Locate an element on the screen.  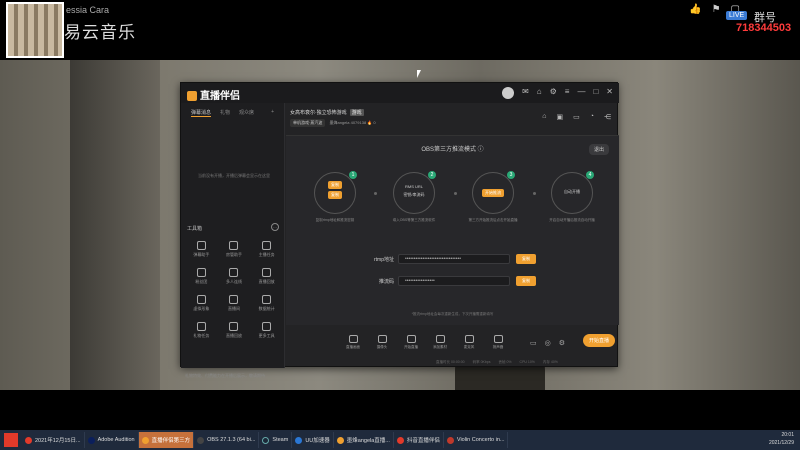
letterbox-band is located at coordinates (400, 410).